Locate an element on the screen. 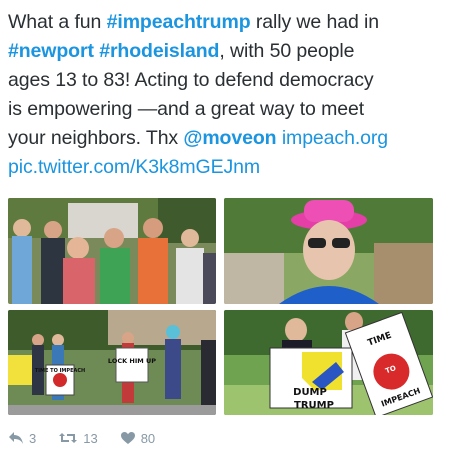 This screenshot has width=449, height=461. sign-dump-text: DUMP is located at coordinates (310, 392).